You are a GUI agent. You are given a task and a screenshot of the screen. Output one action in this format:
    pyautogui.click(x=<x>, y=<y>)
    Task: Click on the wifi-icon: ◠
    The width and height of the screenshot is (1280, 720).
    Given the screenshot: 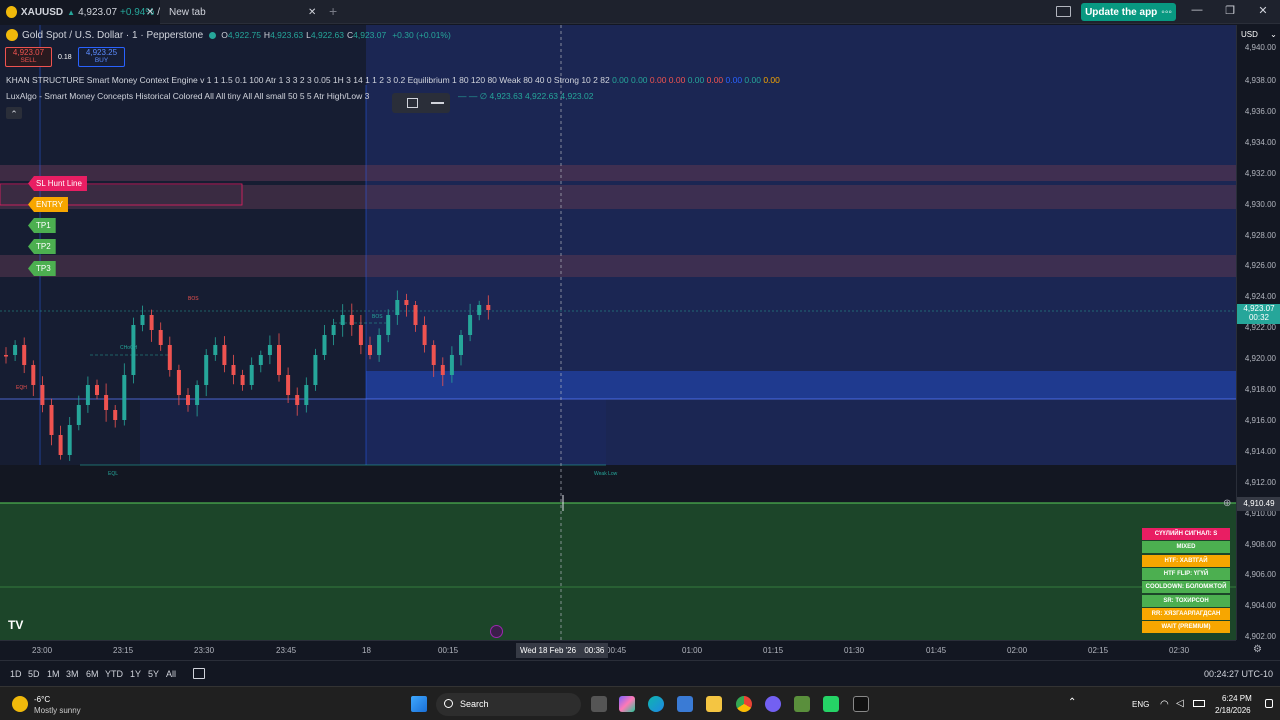 What is the action you would take?
    pyautogui.click(x=1164, y=704)
    